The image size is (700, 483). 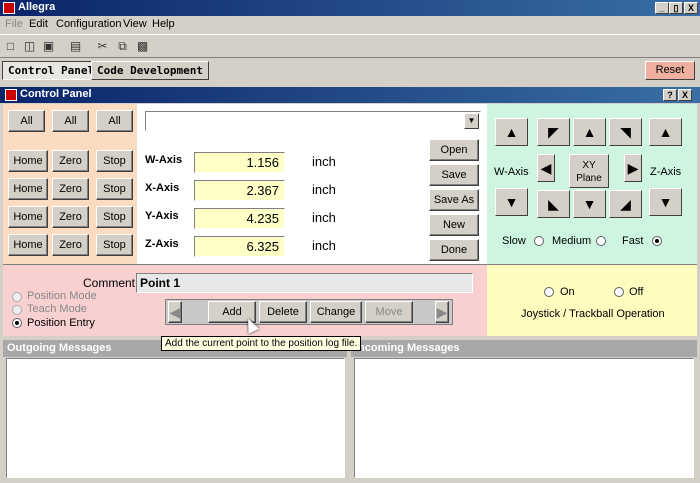 I want to click on control-panel-title-bar: Control Panel ? X, so click(x=350, y=95).